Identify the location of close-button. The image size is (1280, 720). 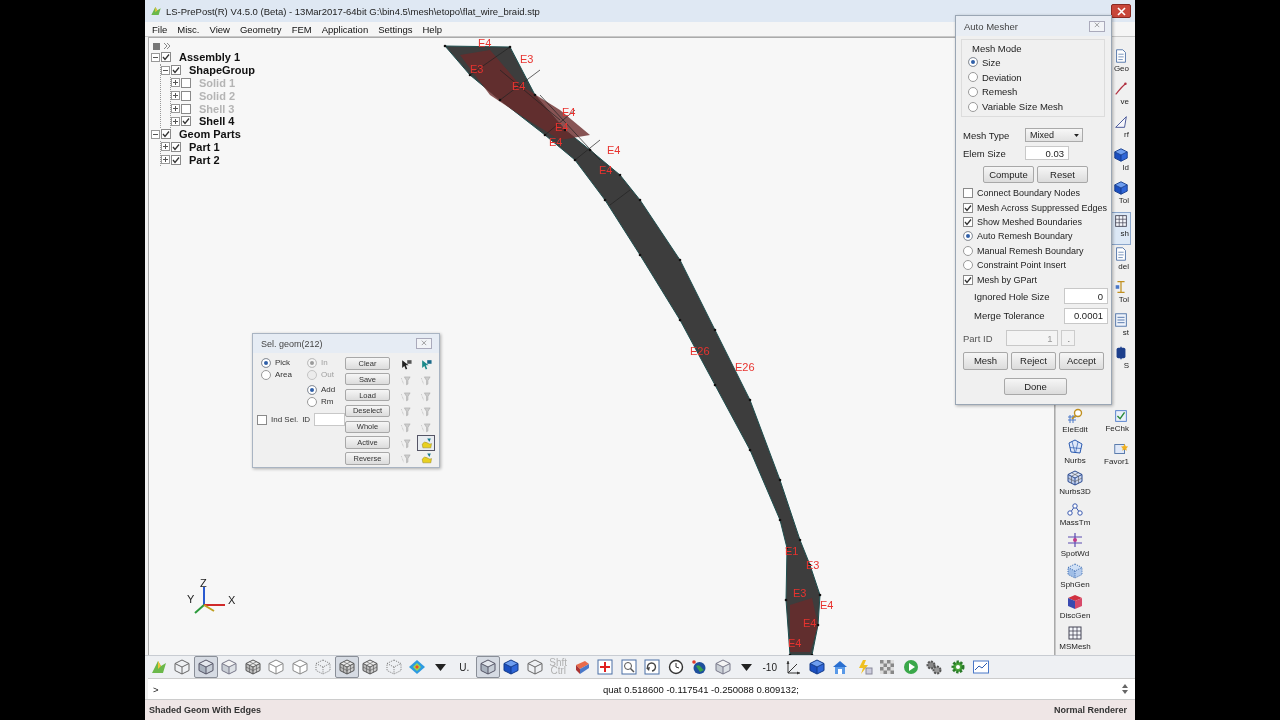
(1121, 11).